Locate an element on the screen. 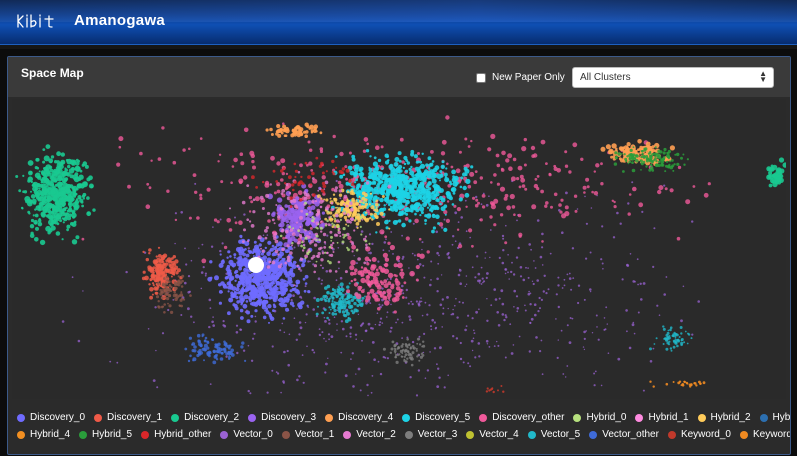  legend-label: Discovery_4 is located at coordinates (366, 417).